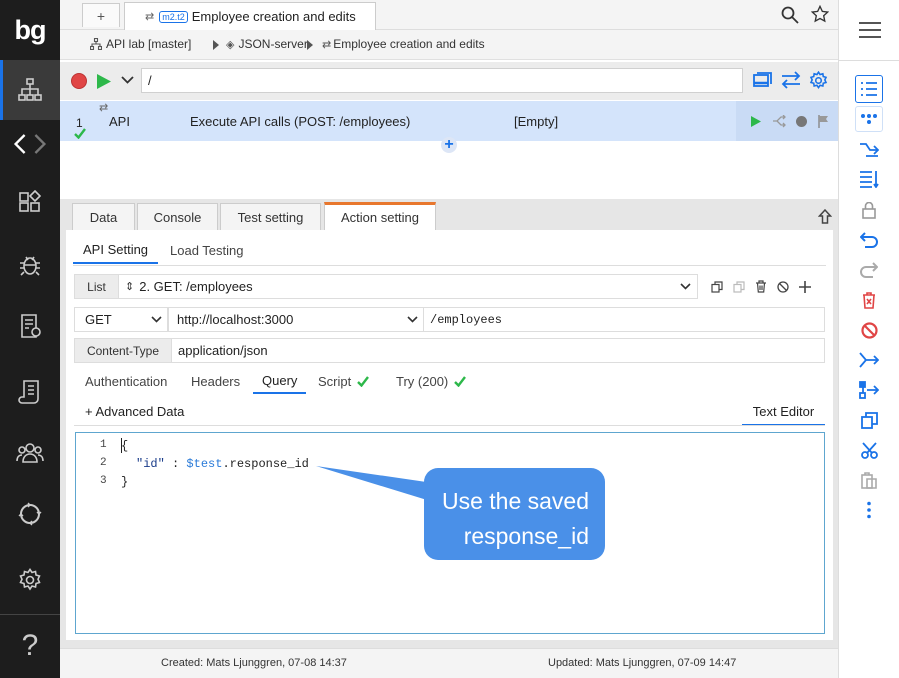  Describe the element at coordinates (121, 319) in the screenshot. I see `method-select: GET` at that location.